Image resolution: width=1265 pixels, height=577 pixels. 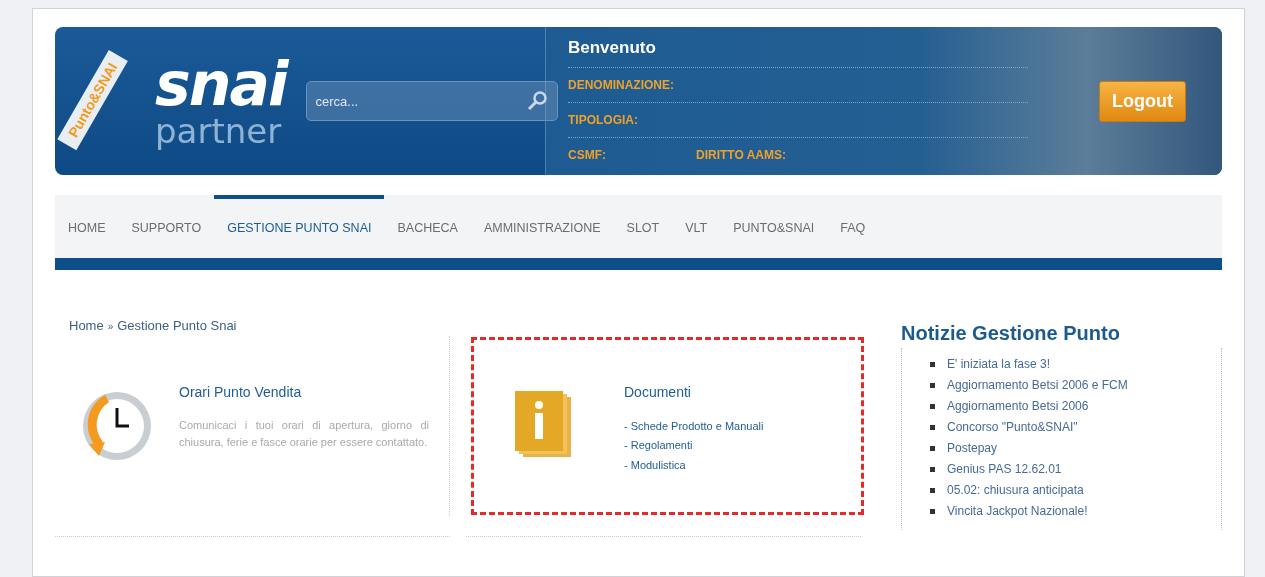 I want to click on welcome-title: Benvenuto, so click(x=798, y=51).